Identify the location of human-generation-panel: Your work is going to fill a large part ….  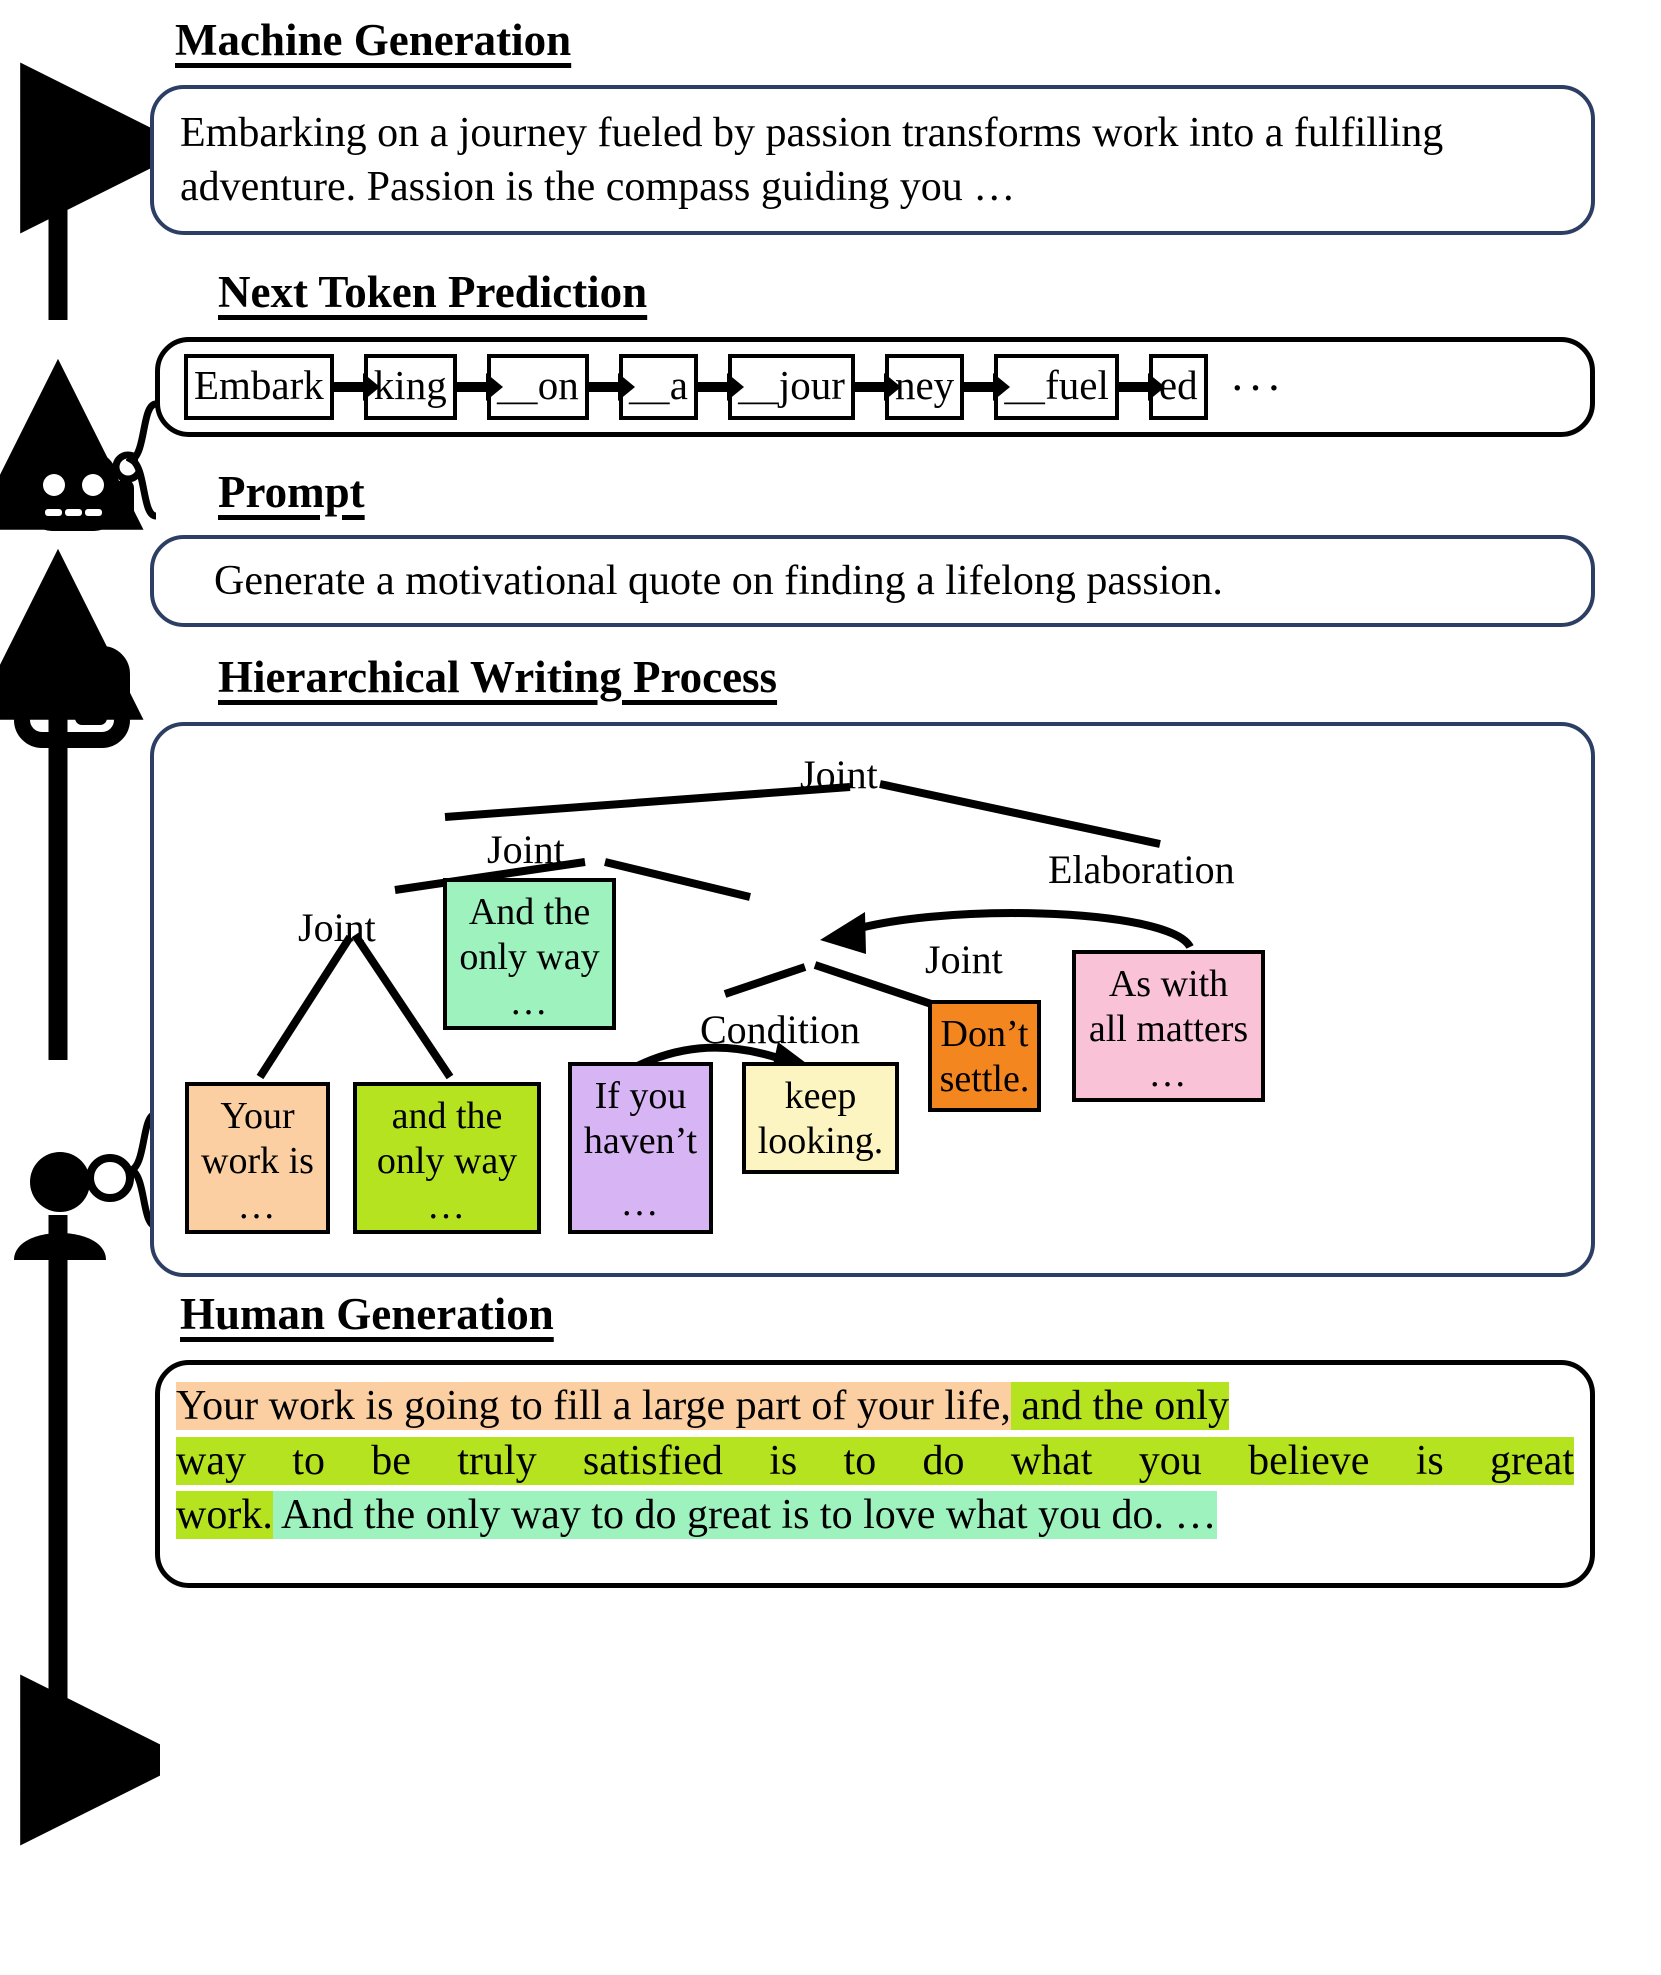
(875, 1474).